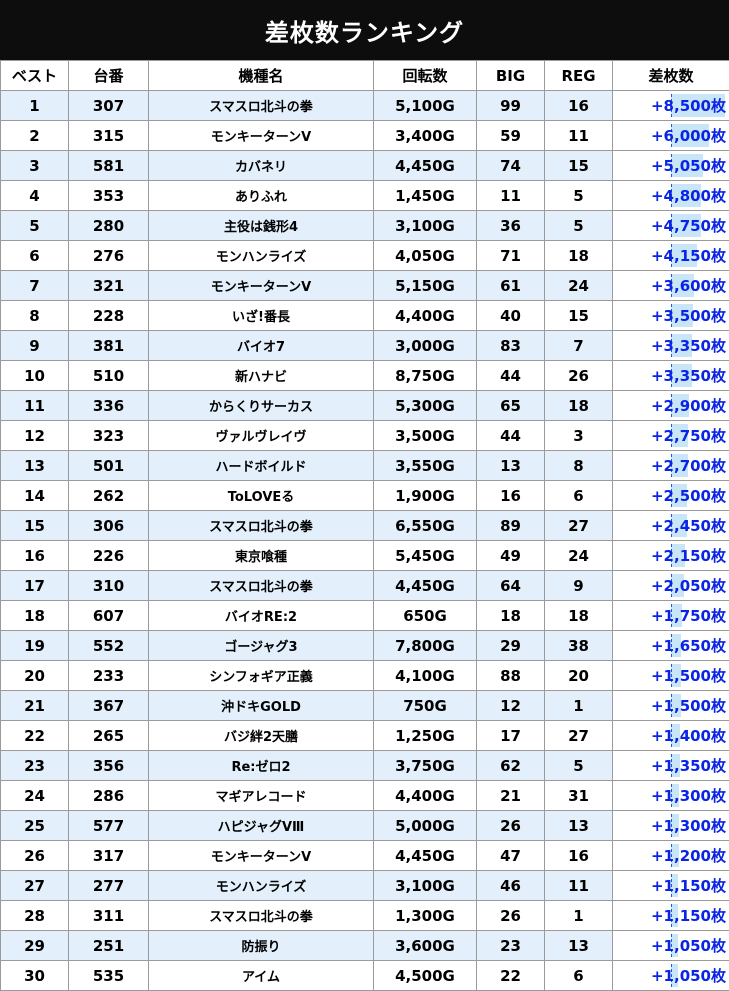 This screenshot has width=729, height=991. Describe the element at coordinates (688, 646) in the screenshot. I see `diff-value: +1,650枚` at that location.